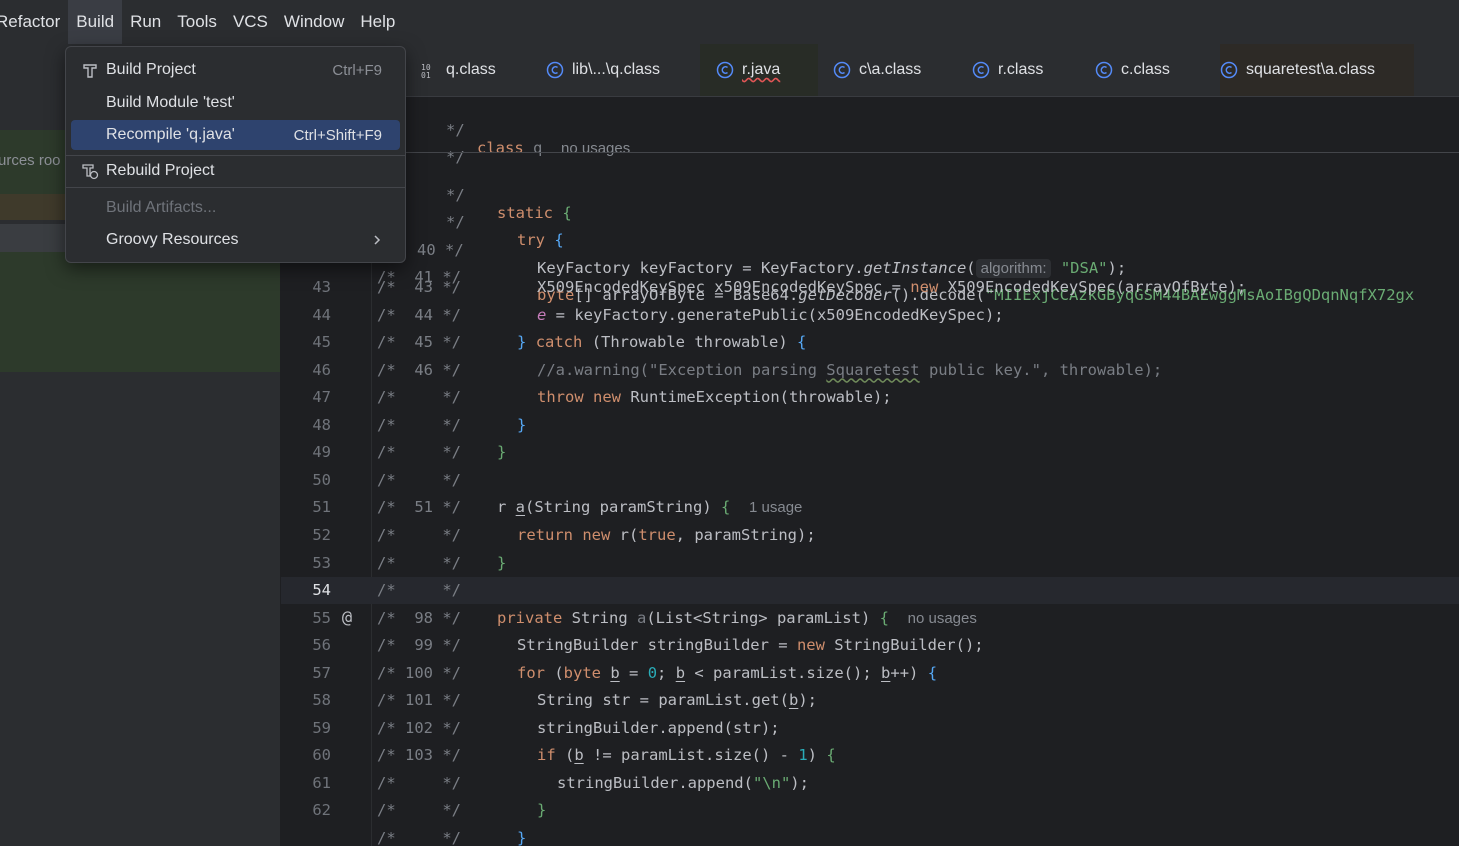 This screenshot has height=846, width=1459. I want to click on line-number: 50, so click(321, 479).